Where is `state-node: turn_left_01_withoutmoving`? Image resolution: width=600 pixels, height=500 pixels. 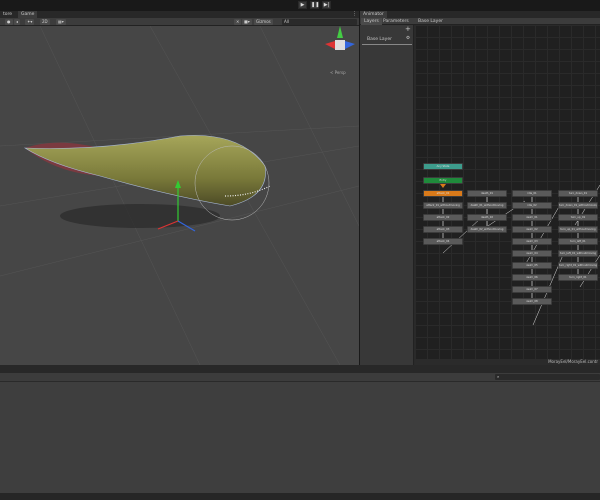 state-node: turn_left_01_withoutmoving is located at coordinates (578, 253).